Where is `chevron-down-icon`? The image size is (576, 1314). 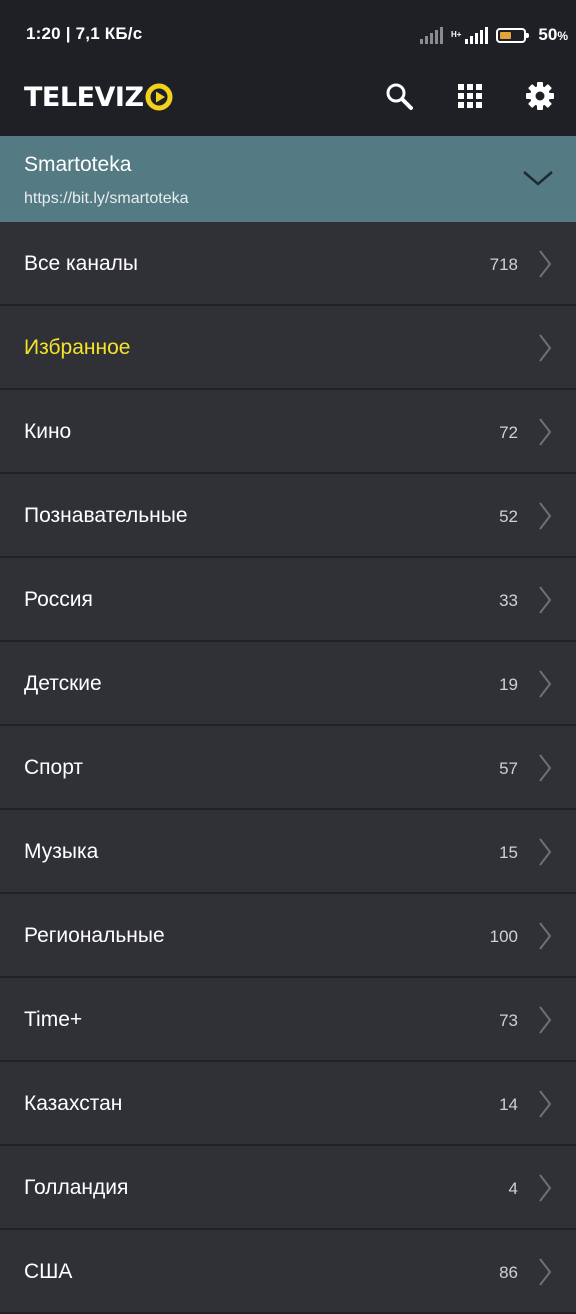
chevron-down-icon is located at coordinates (538, 178).